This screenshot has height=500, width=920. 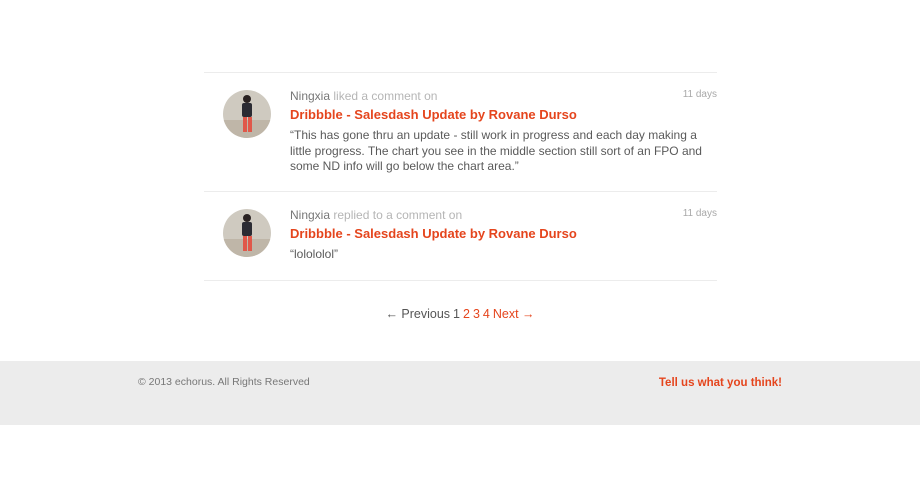 What do you see at coordinates (224, 382) in the screenshot?
I see `copyright: © 2013 echorus. All Rights Reserved` at bounding box center [224, 382].